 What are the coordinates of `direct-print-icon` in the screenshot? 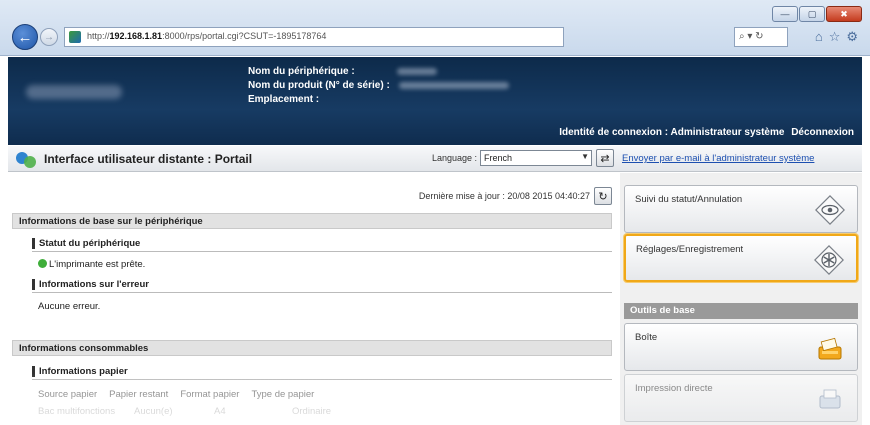 It's located at (830, 399).